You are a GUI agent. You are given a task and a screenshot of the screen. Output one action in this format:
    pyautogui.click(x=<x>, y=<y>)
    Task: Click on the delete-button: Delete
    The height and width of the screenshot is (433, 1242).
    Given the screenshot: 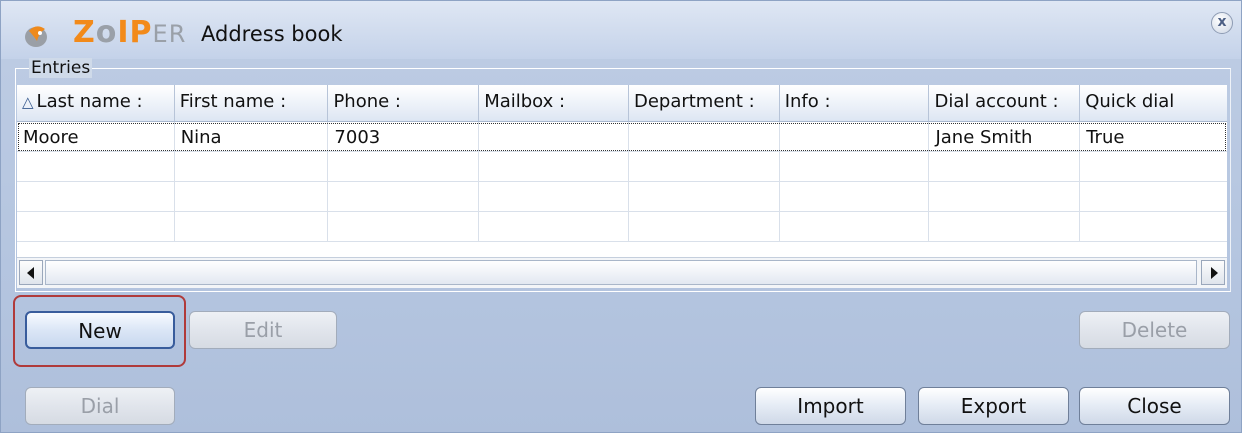 What is the action you would take?
    pyautogui.click(x=1154, y=330)
    